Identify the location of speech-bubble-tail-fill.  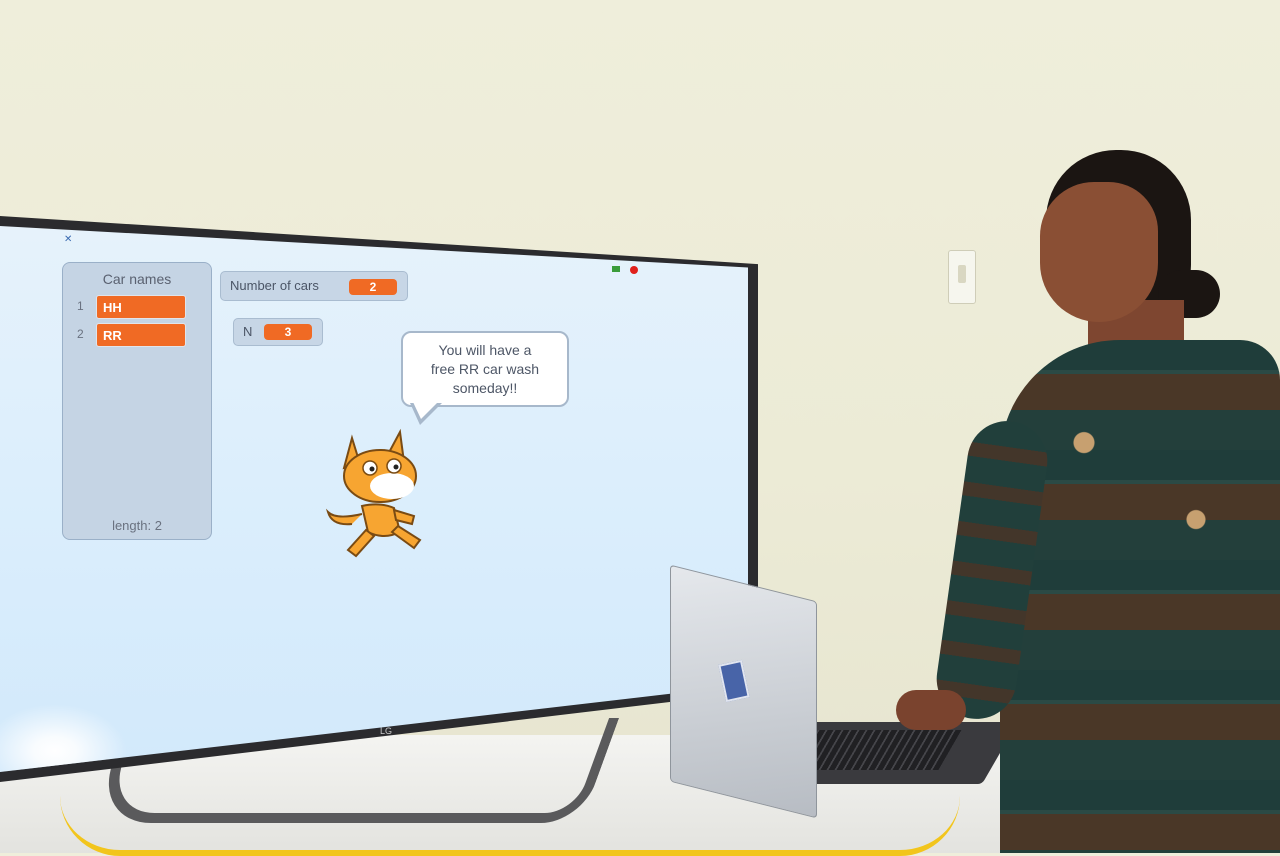
(425, 410).